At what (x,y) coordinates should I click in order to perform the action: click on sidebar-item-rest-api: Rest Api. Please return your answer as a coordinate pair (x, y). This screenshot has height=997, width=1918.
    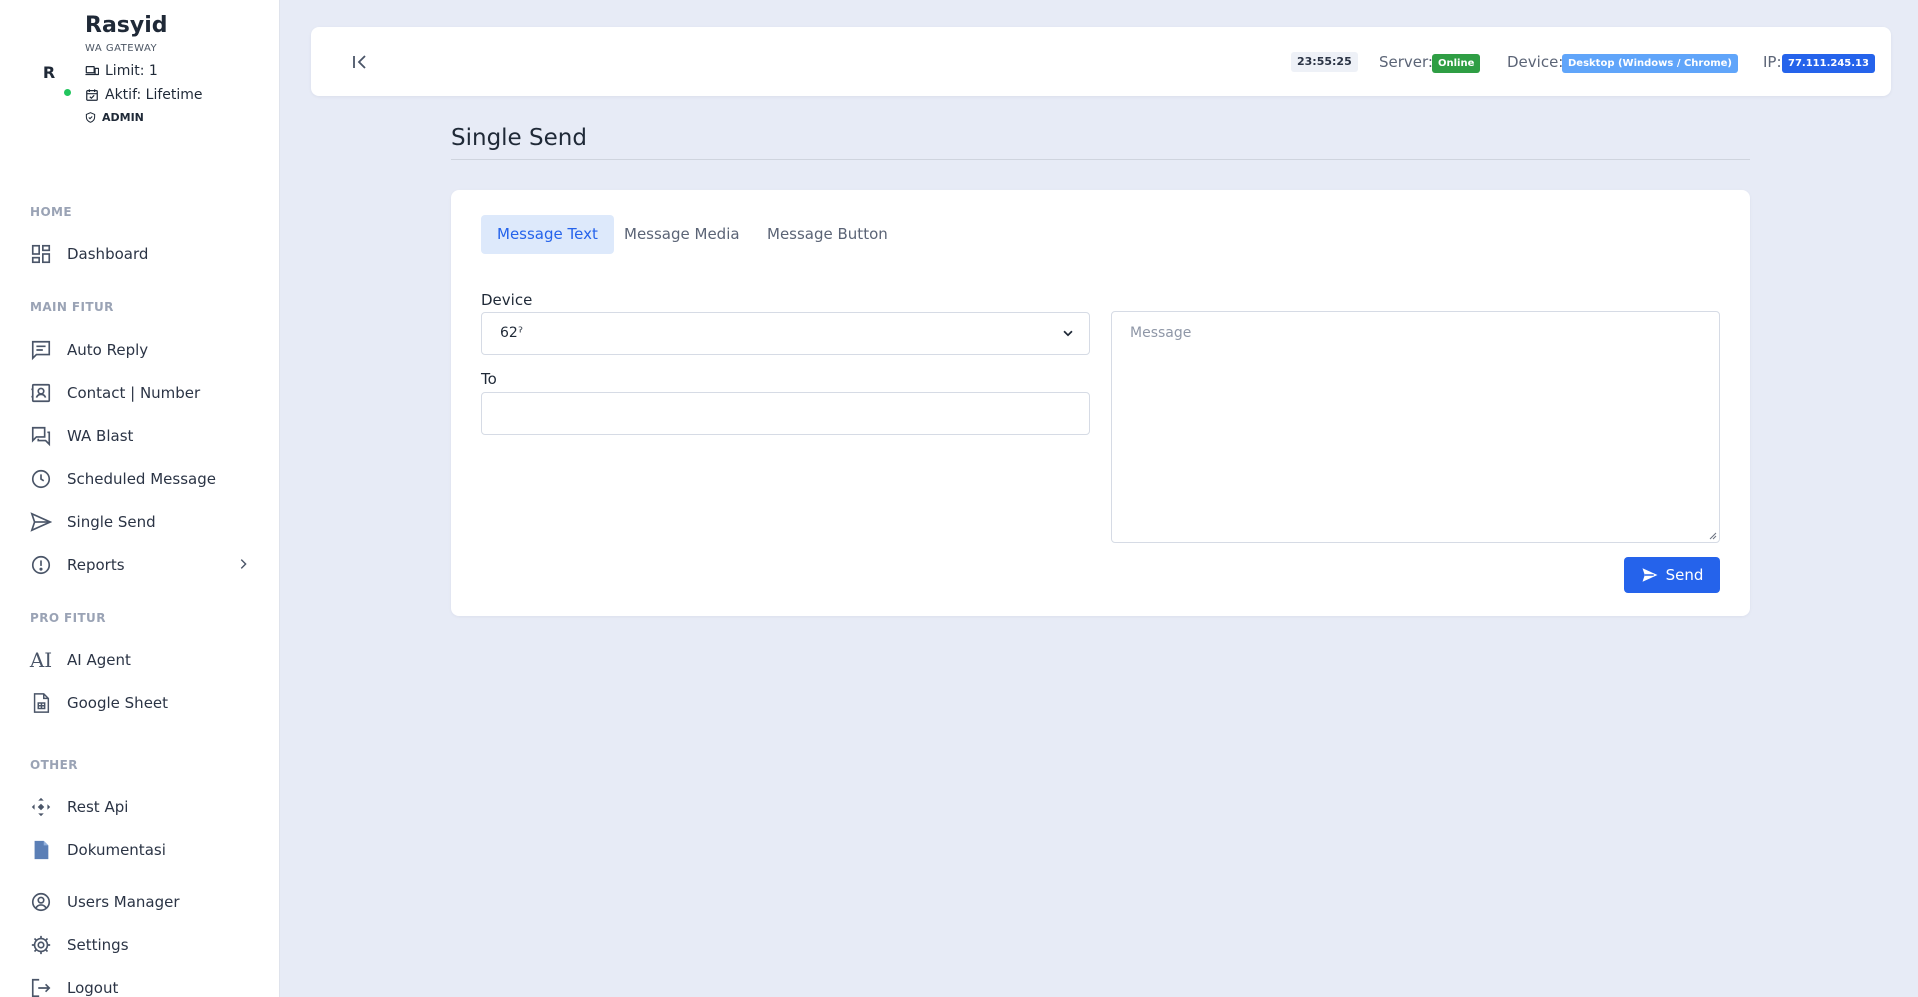
    Looking at the image, I should click on (140, 807).